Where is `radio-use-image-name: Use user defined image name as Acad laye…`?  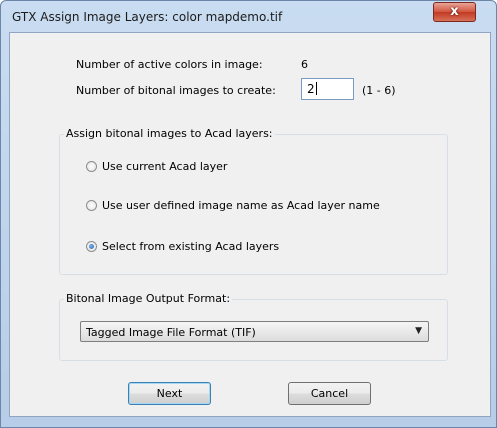
radio-use-image-name: Use user defined image name as Acad laye… is located at coordinates (233, 205).